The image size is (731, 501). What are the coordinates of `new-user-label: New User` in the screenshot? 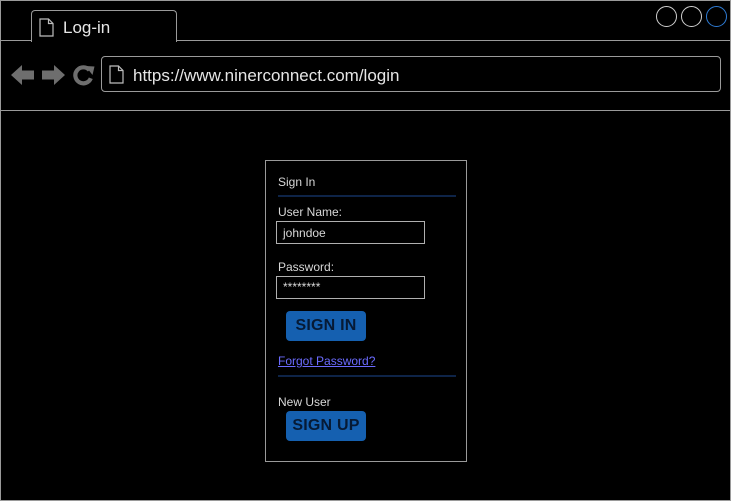 It's located at (304, 402).